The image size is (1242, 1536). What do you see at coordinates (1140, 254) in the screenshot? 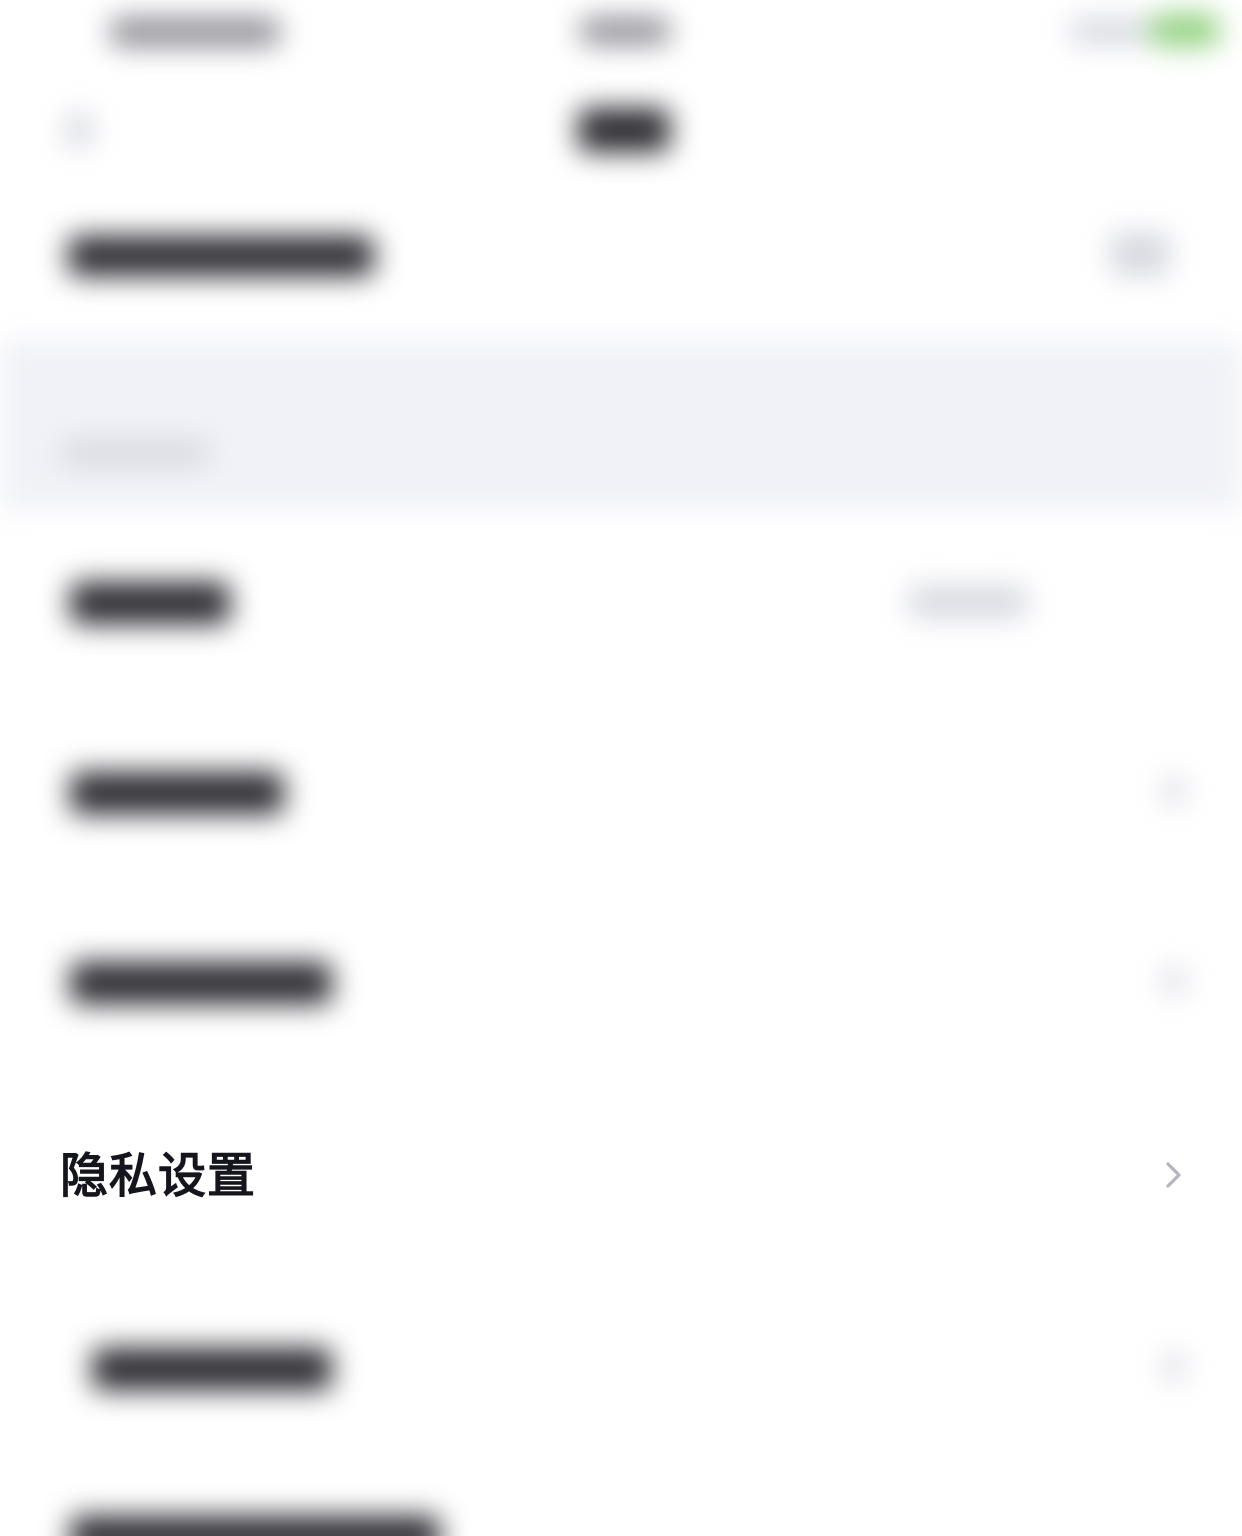
I see `account-row-icon` at bounding box center [1140, 254].